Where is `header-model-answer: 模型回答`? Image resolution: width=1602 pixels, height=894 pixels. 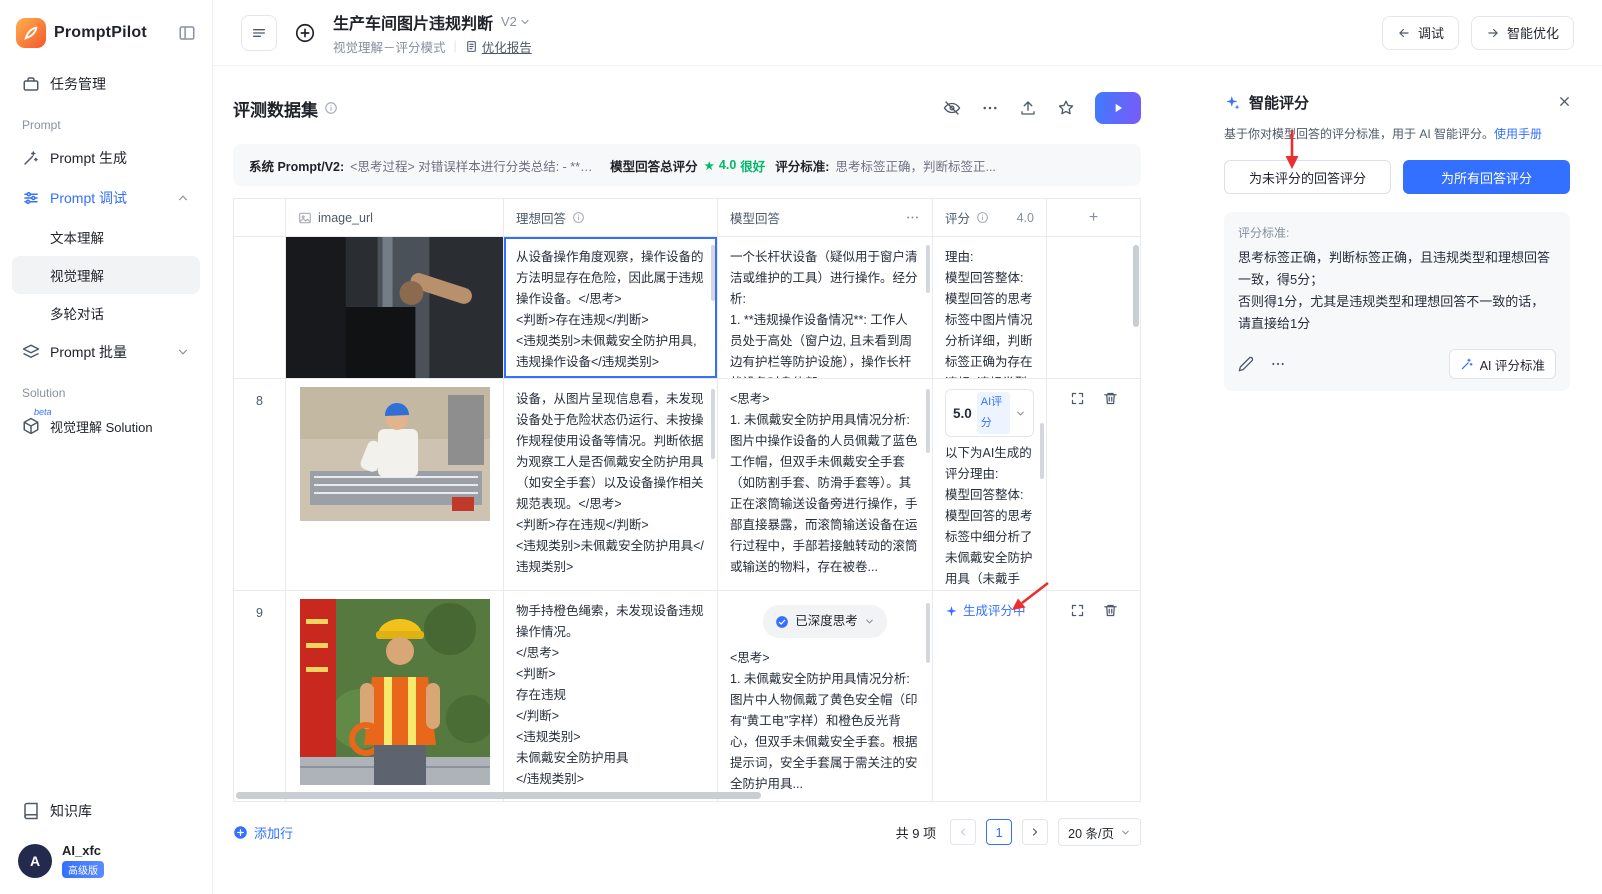
header-model-answer: 模型回答 is located at coordinates (825, 217).